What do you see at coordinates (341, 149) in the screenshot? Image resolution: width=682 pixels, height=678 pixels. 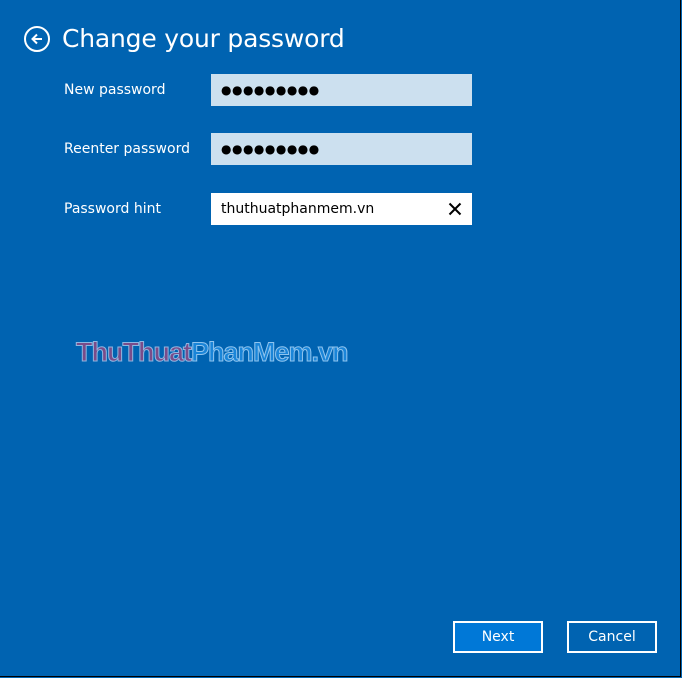 I see `reenter-password-input: ●●●●●●●●●` at bounding box center [341, 149].